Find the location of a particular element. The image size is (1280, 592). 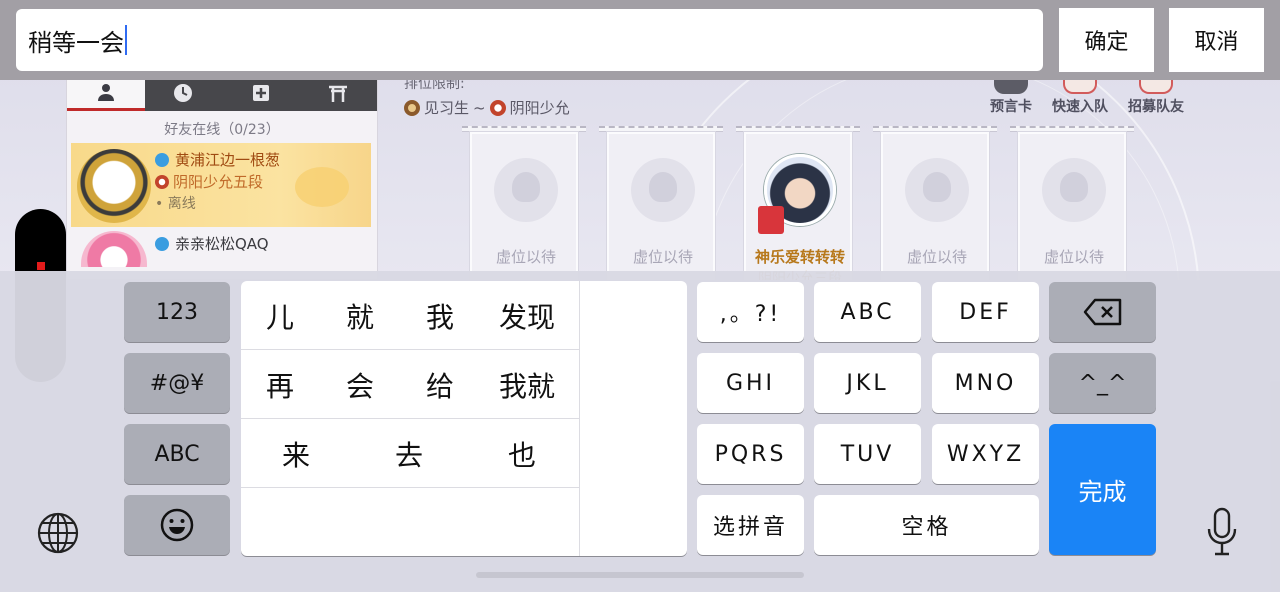

tab-shrine is located at coordinates (338, 93).